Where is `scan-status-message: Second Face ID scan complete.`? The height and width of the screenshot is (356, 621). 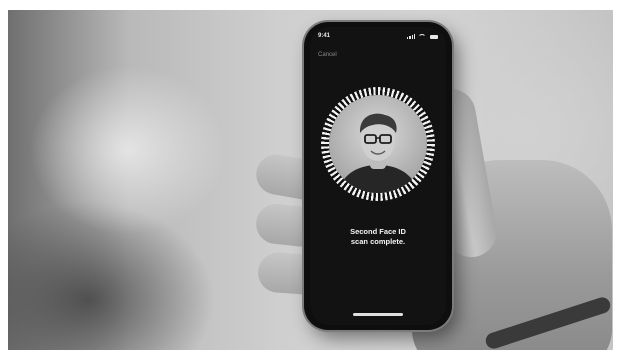
scan-status-message: Second Face ID scan complete. is located at coordinates (378, 237).